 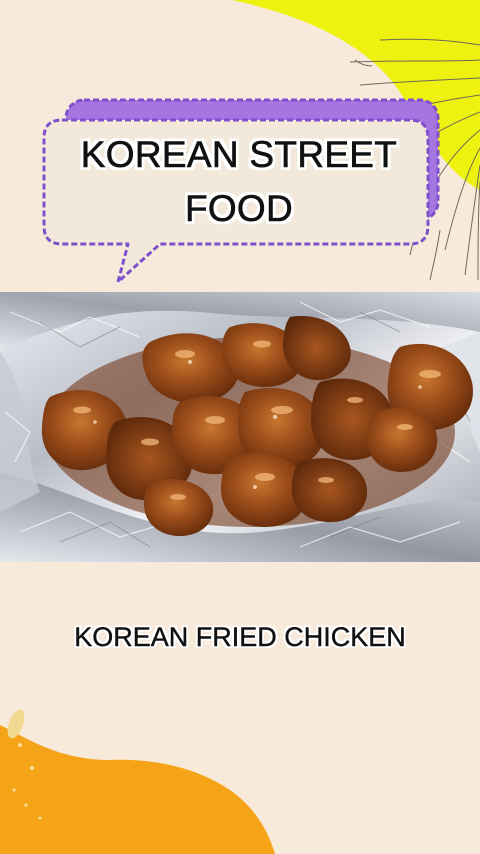 What do you see at coordinates (240, 637) in the screenshot?
I see `caption: KOREAN FRIED CHICKEN` at bounding box center [240, 637].